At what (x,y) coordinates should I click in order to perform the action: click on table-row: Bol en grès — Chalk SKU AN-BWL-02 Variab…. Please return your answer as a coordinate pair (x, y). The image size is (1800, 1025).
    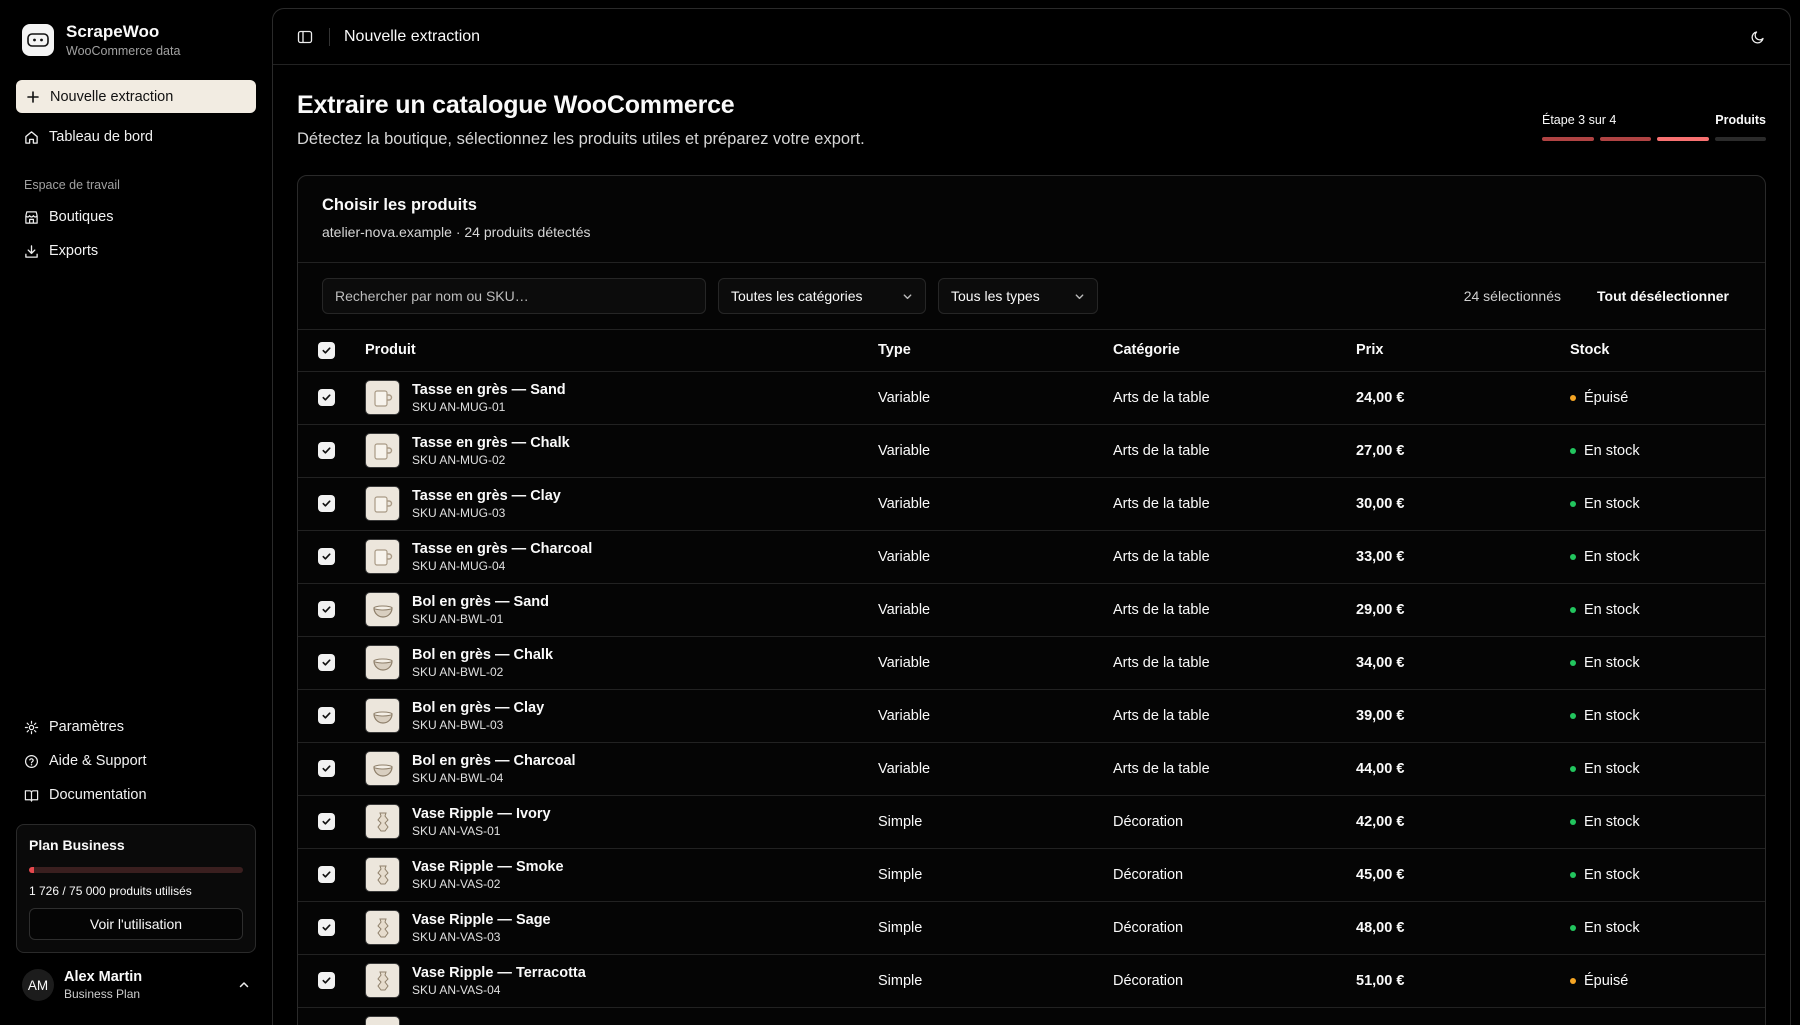
    Looking at the image, I should click on (1031, 663).